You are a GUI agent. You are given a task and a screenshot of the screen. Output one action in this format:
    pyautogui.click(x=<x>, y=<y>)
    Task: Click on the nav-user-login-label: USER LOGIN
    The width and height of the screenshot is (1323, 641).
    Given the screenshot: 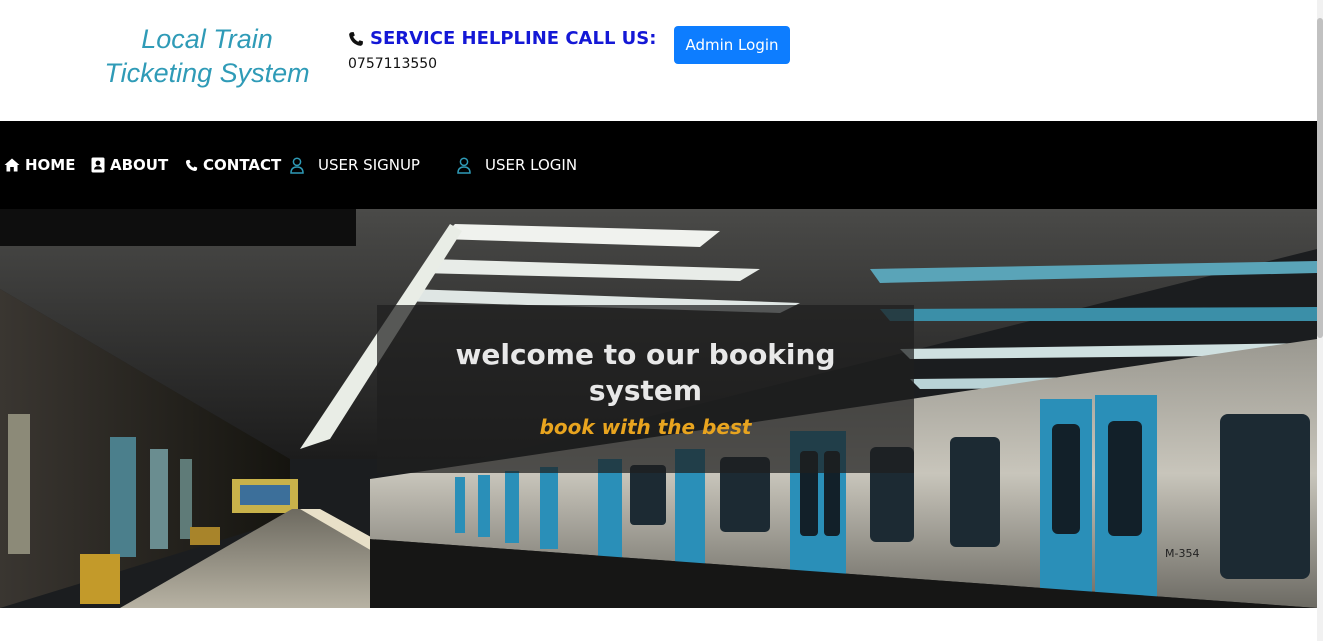 What is the action you would take?
    pyautogui.click(x=531, y=165)
    